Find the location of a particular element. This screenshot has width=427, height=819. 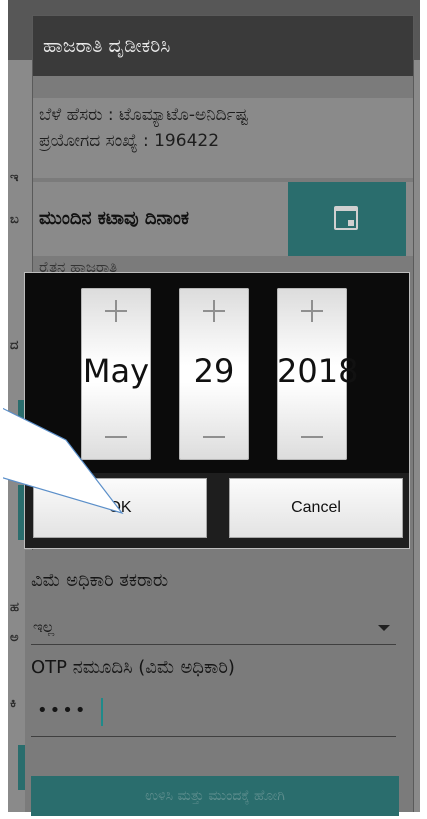

day-increment-button is located at coordinates (214, 311).